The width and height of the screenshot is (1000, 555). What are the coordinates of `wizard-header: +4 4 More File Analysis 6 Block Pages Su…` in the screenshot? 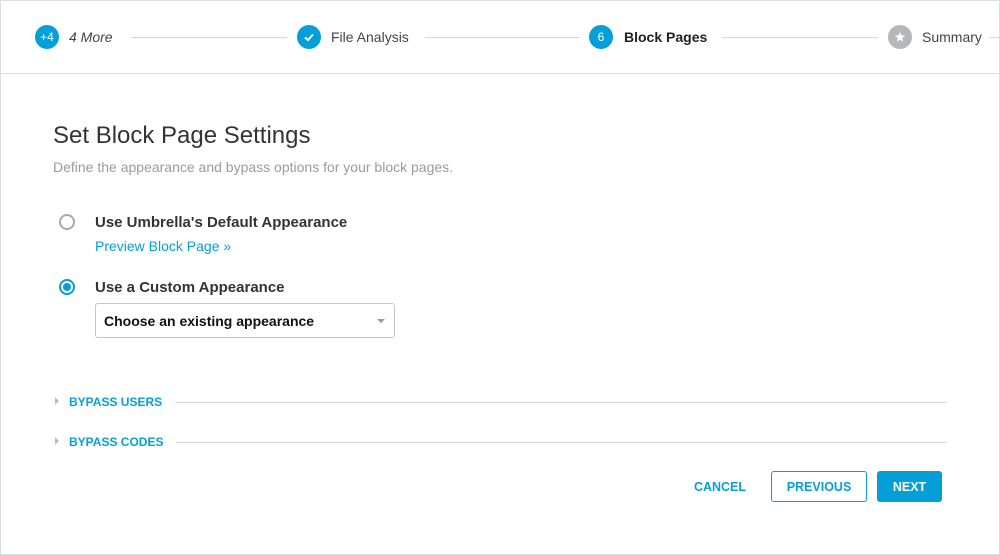 It's located at (500, 37).